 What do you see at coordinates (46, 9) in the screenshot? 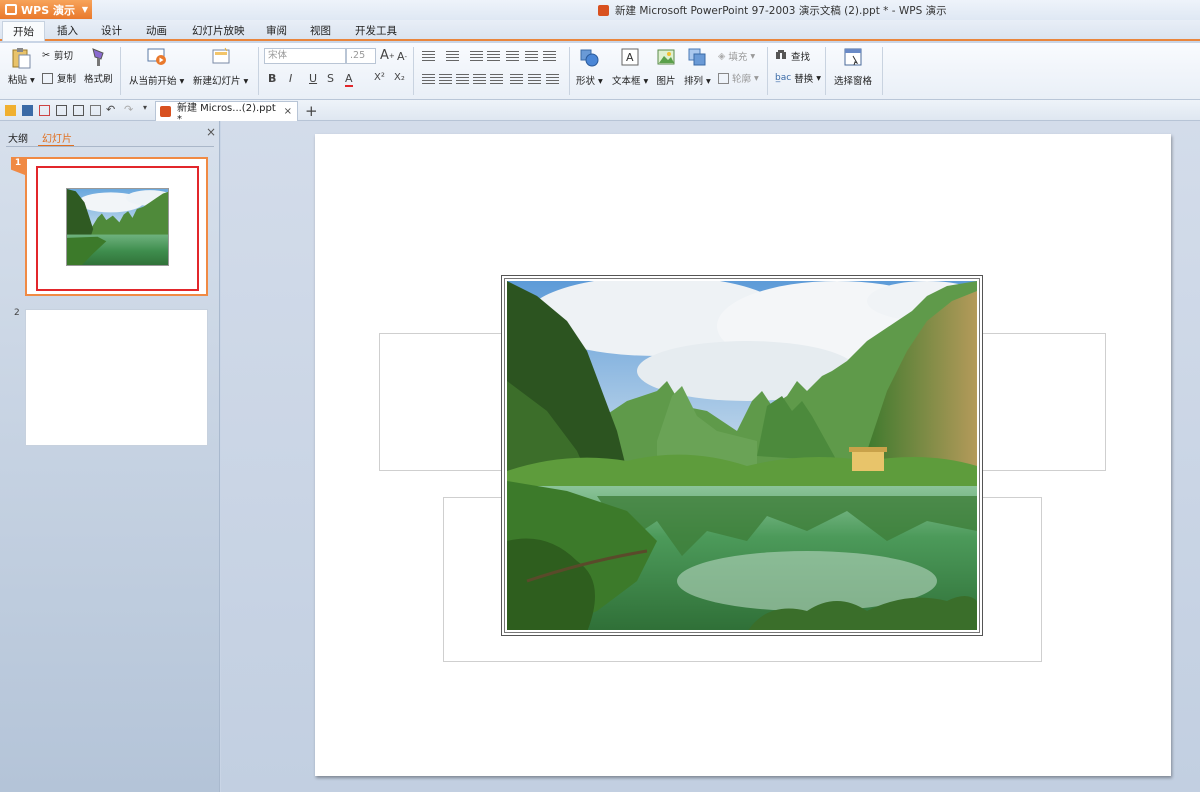
I see `wps-menu-button: WPS 演示 ▼` at bounding box center [46, 9].